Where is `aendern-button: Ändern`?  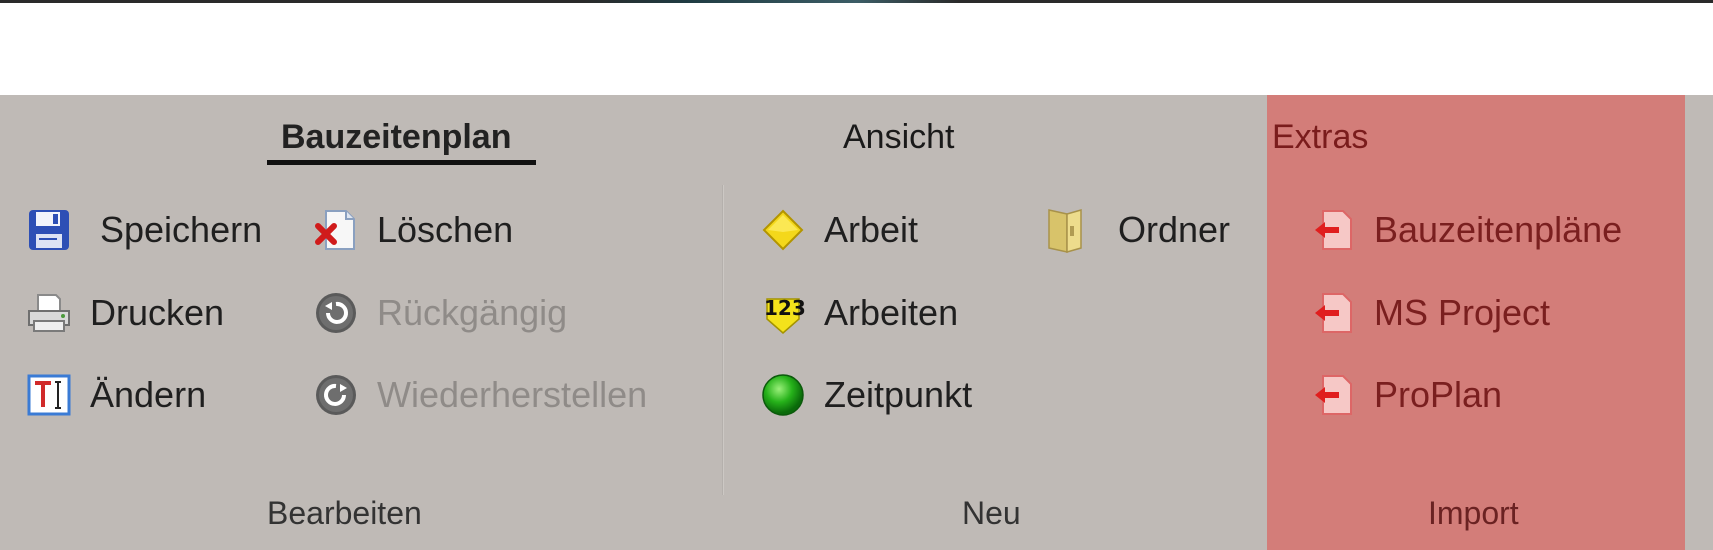 aendern-button: Ändern is located at coordinates (116, 395).